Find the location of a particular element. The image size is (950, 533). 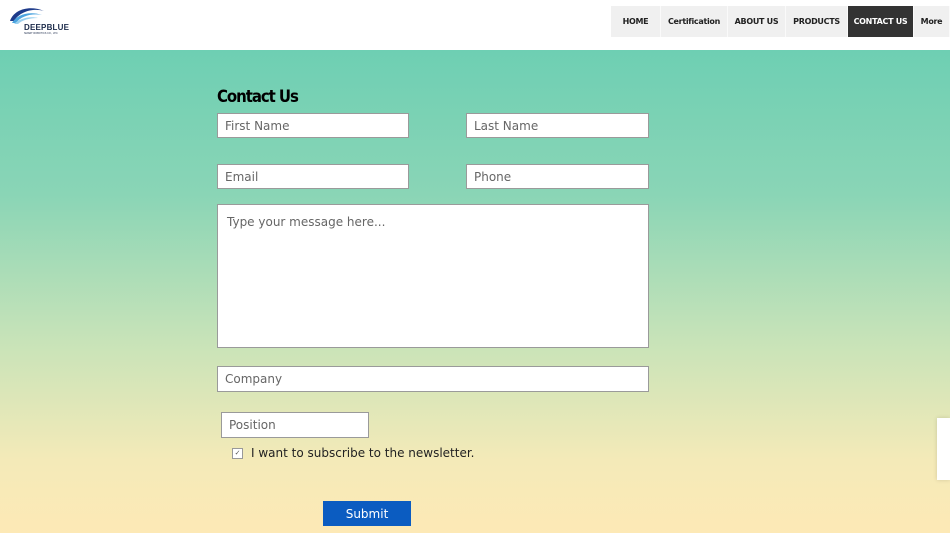

position-input is located at coordinates (295, 425).